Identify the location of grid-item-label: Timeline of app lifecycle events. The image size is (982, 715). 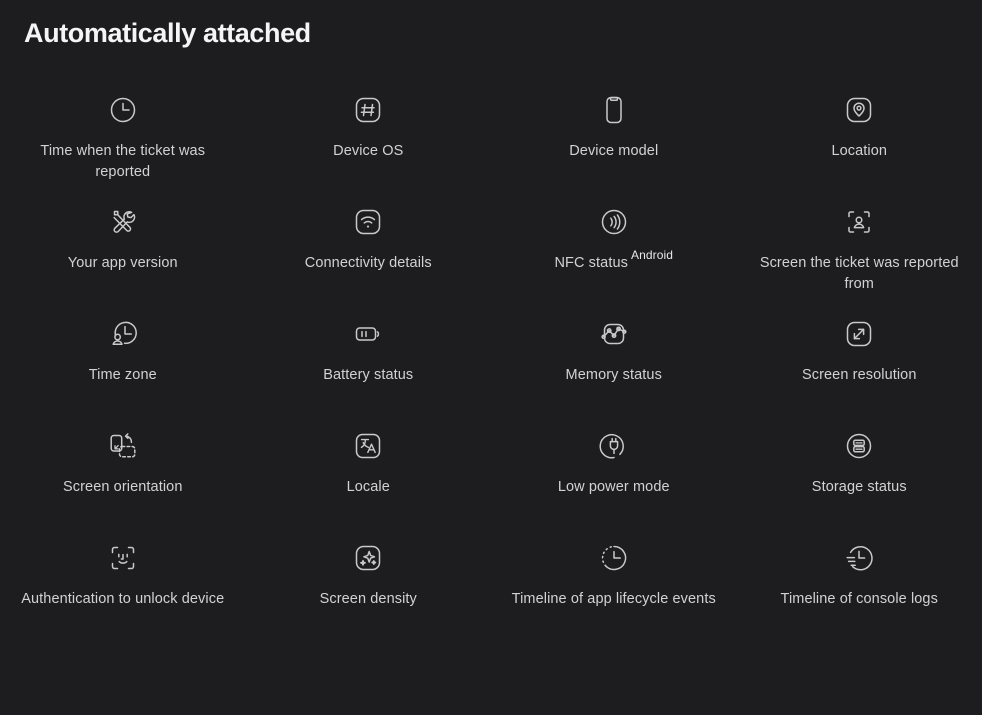
(613, 599).